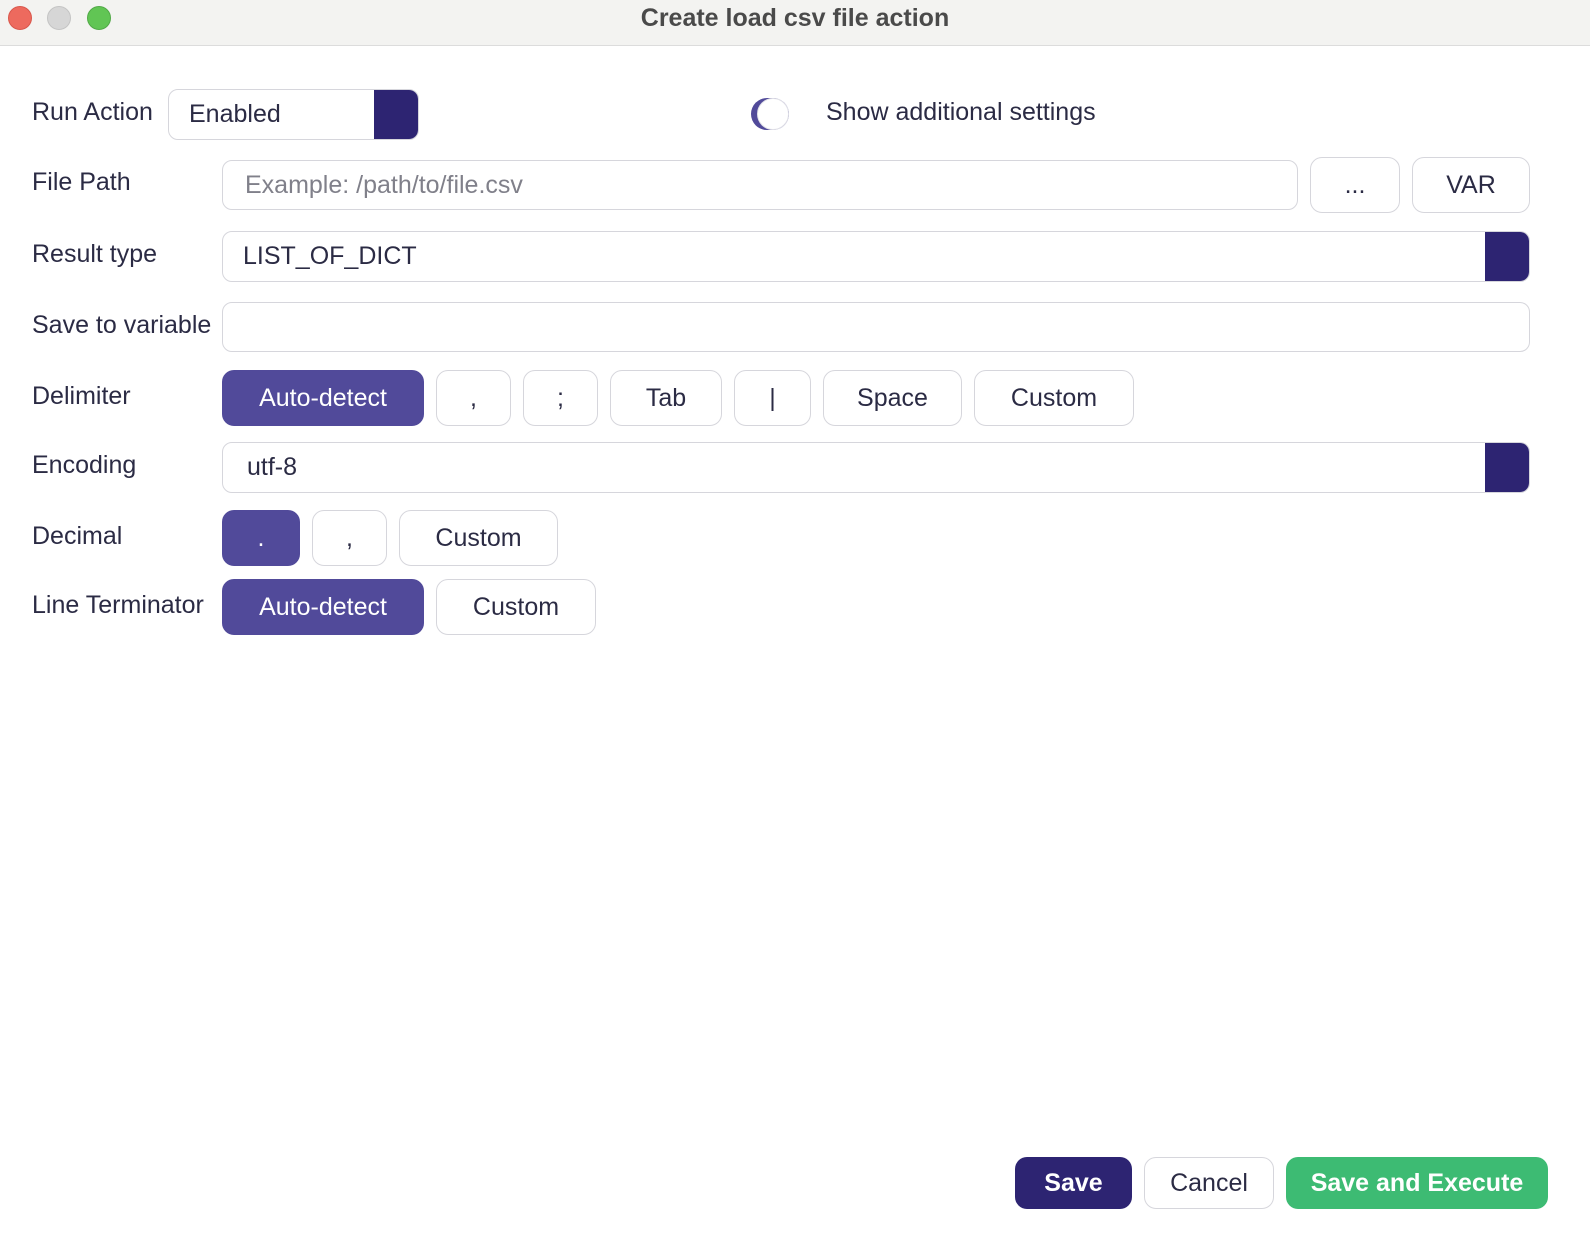  Describe the element at coordinates (1417, 1183) in the screenshot. I see `save-and-execute-button: Save and Execute` at that location.